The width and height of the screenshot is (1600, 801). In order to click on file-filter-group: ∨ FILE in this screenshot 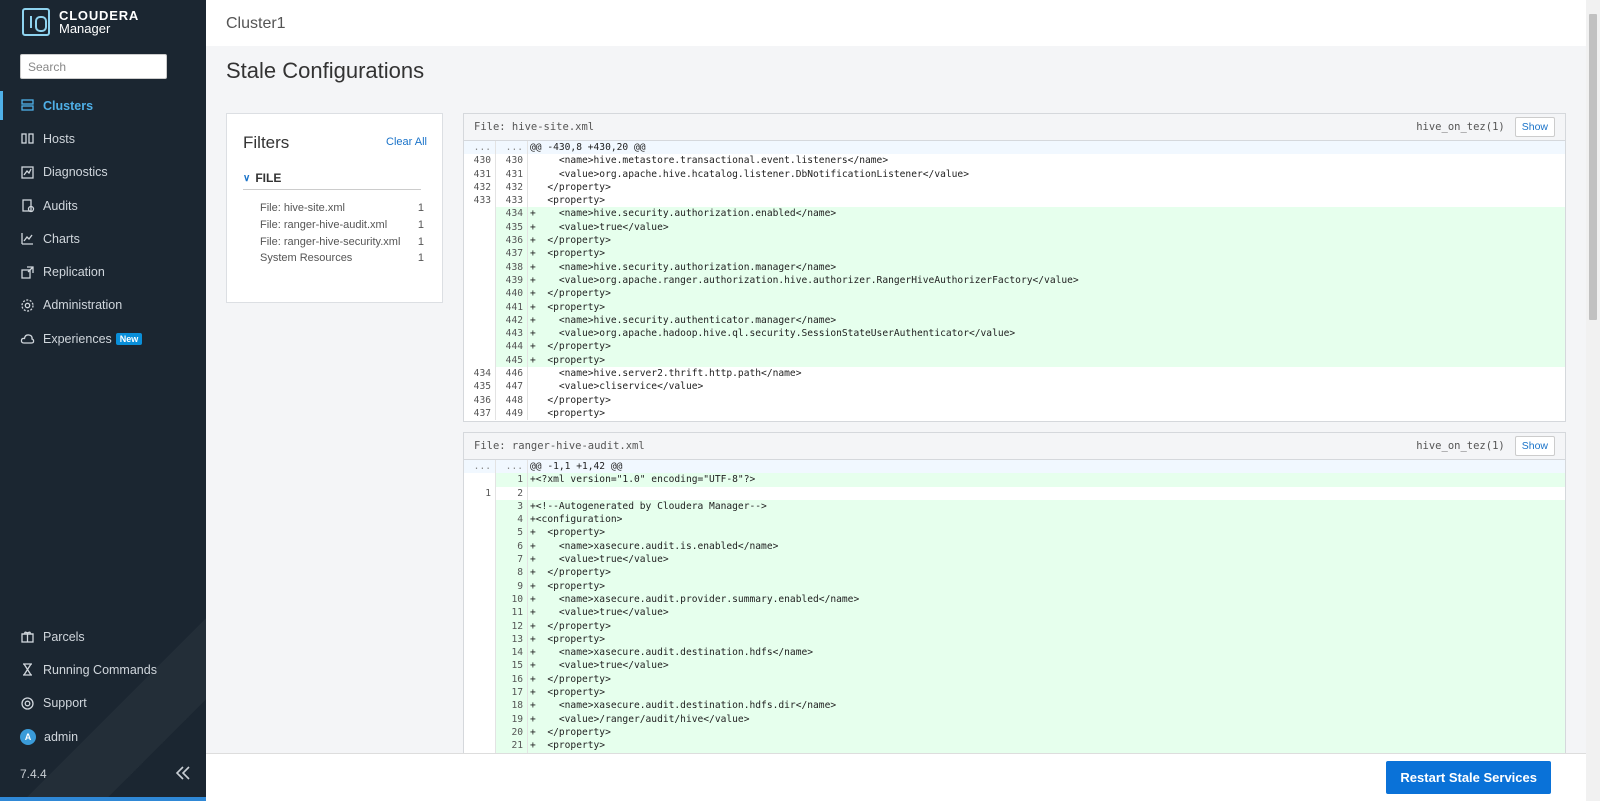, I will do `click(332, 180)`.